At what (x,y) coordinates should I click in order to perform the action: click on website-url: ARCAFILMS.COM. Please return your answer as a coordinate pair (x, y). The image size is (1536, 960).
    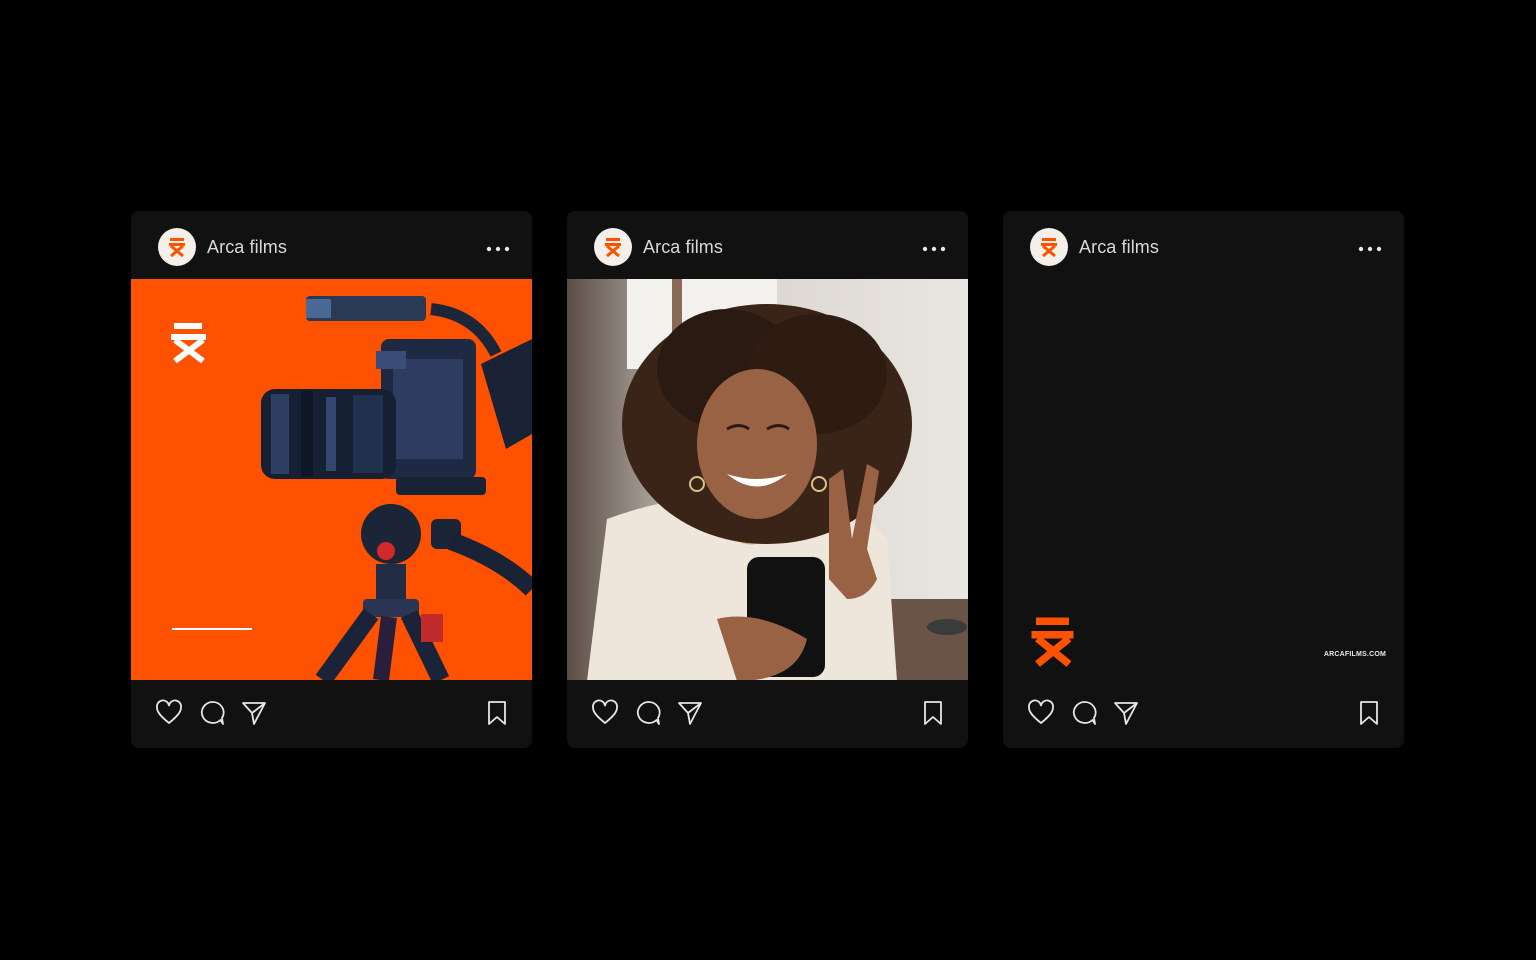
    Looking at the image, I should click on (1354, 654).